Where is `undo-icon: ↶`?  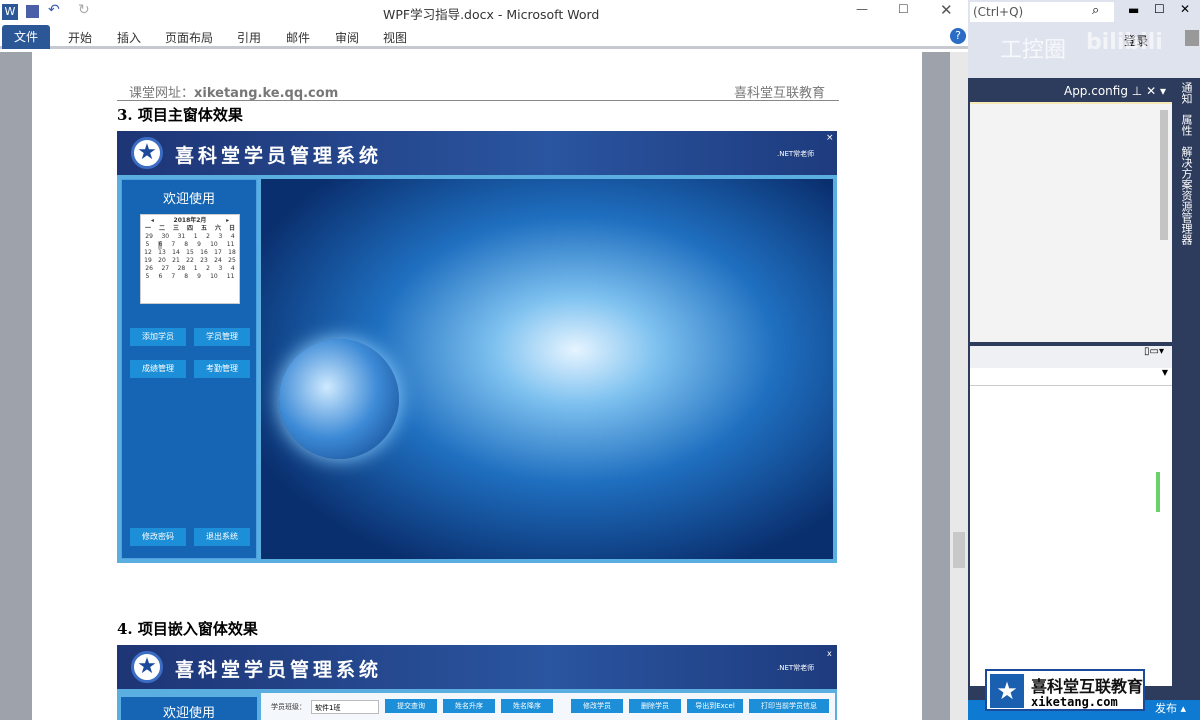
undo-icon: ↶ is located at coordinates (54, 10).